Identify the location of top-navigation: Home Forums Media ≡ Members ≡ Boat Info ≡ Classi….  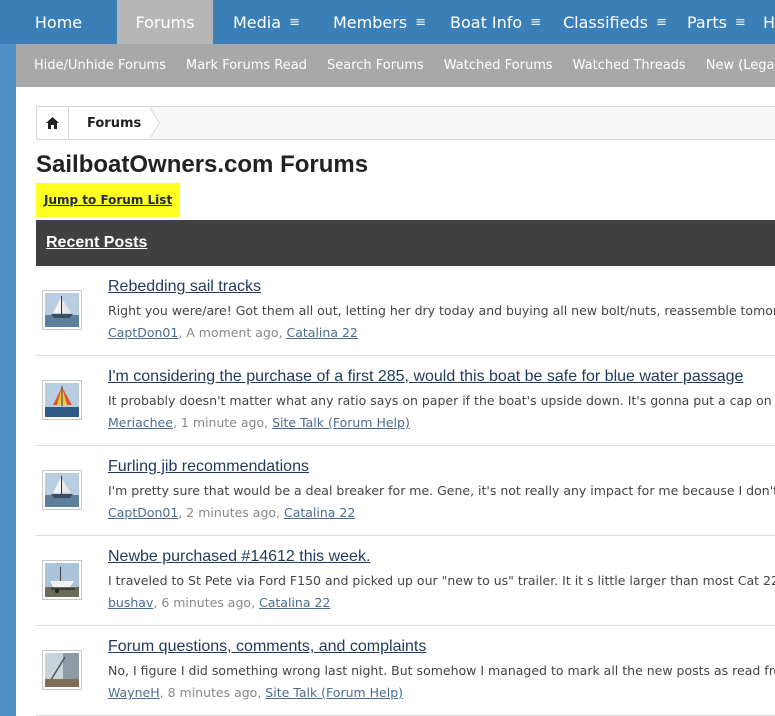
(387, 22).